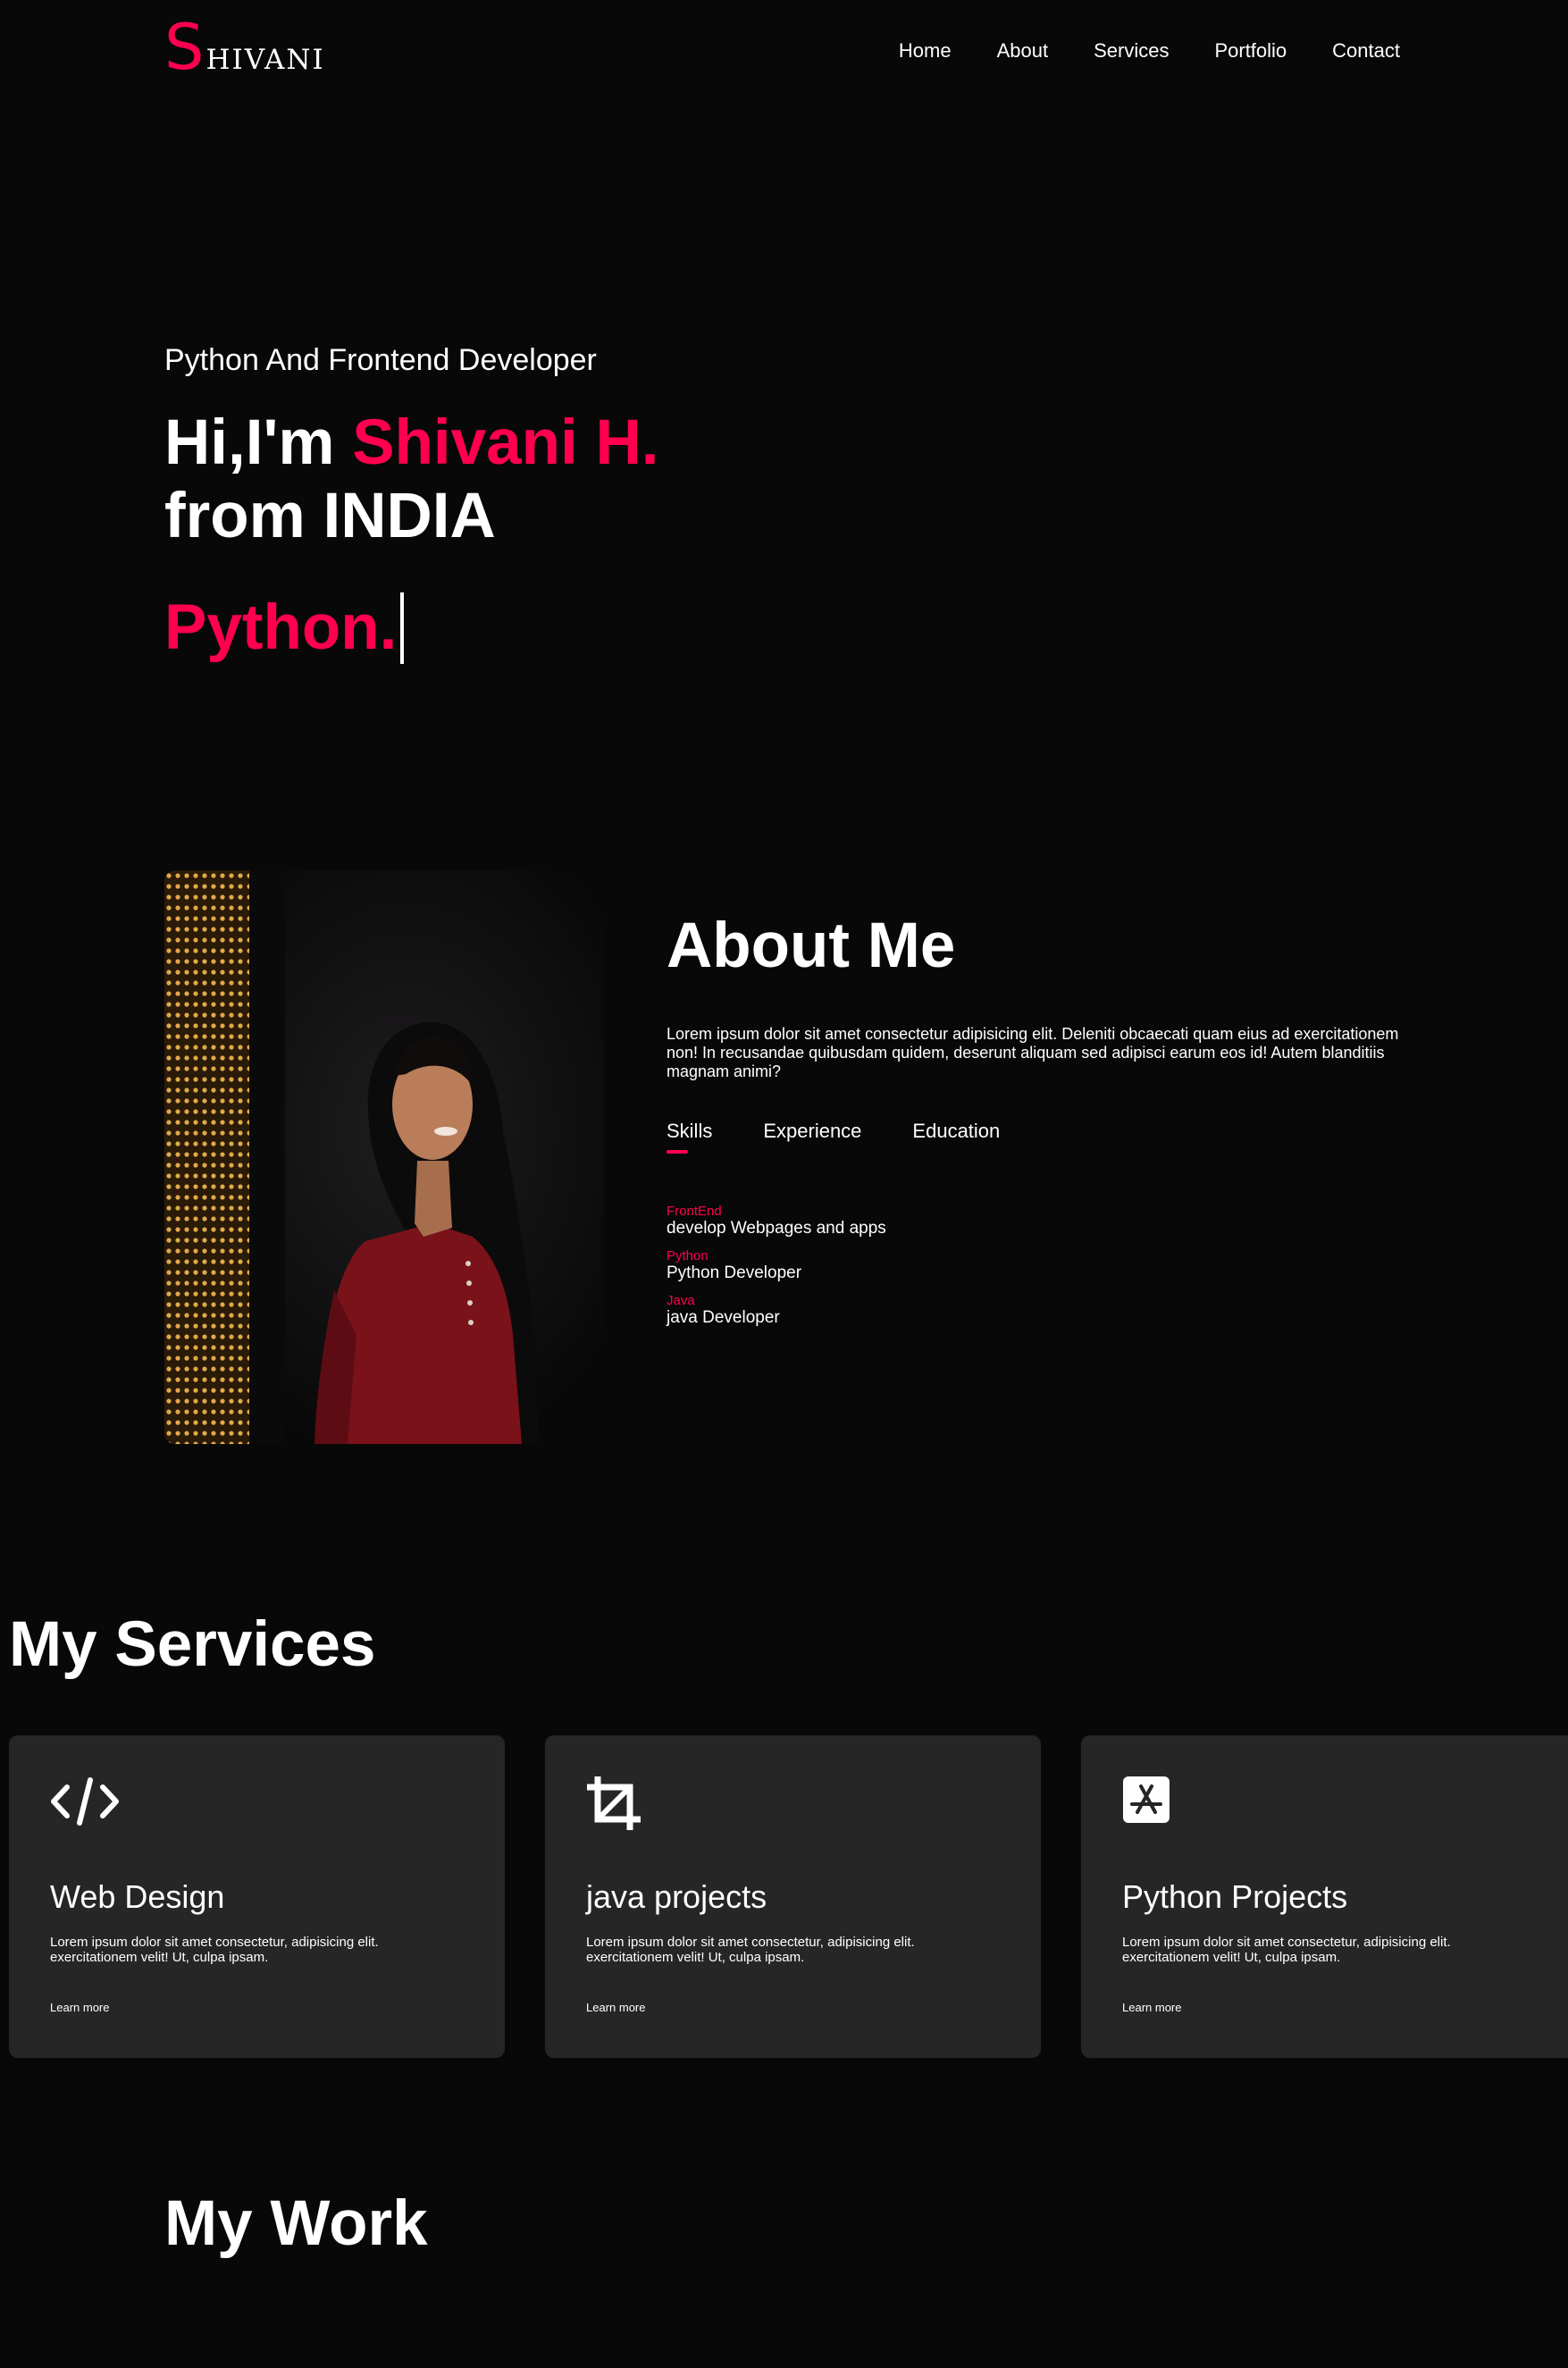  What do you see at coordinates (411, 480) in the screenshot?
I see `hero-title: Hi,I'm Shivani H. from INDIA` at bounding box center [411, 480].